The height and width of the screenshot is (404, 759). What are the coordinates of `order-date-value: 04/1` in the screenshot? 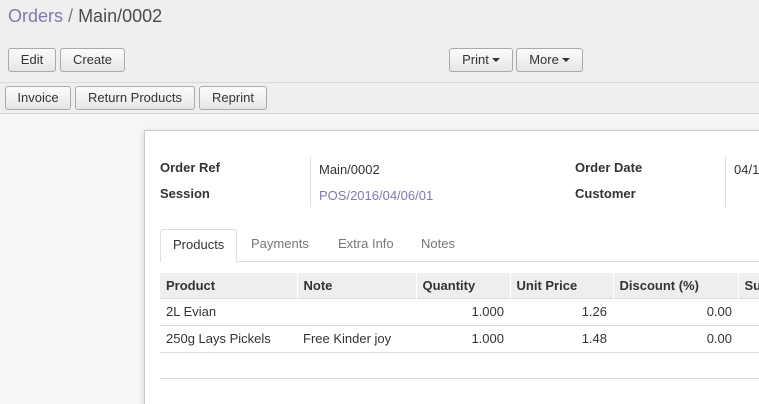 It's located at (746, 169).